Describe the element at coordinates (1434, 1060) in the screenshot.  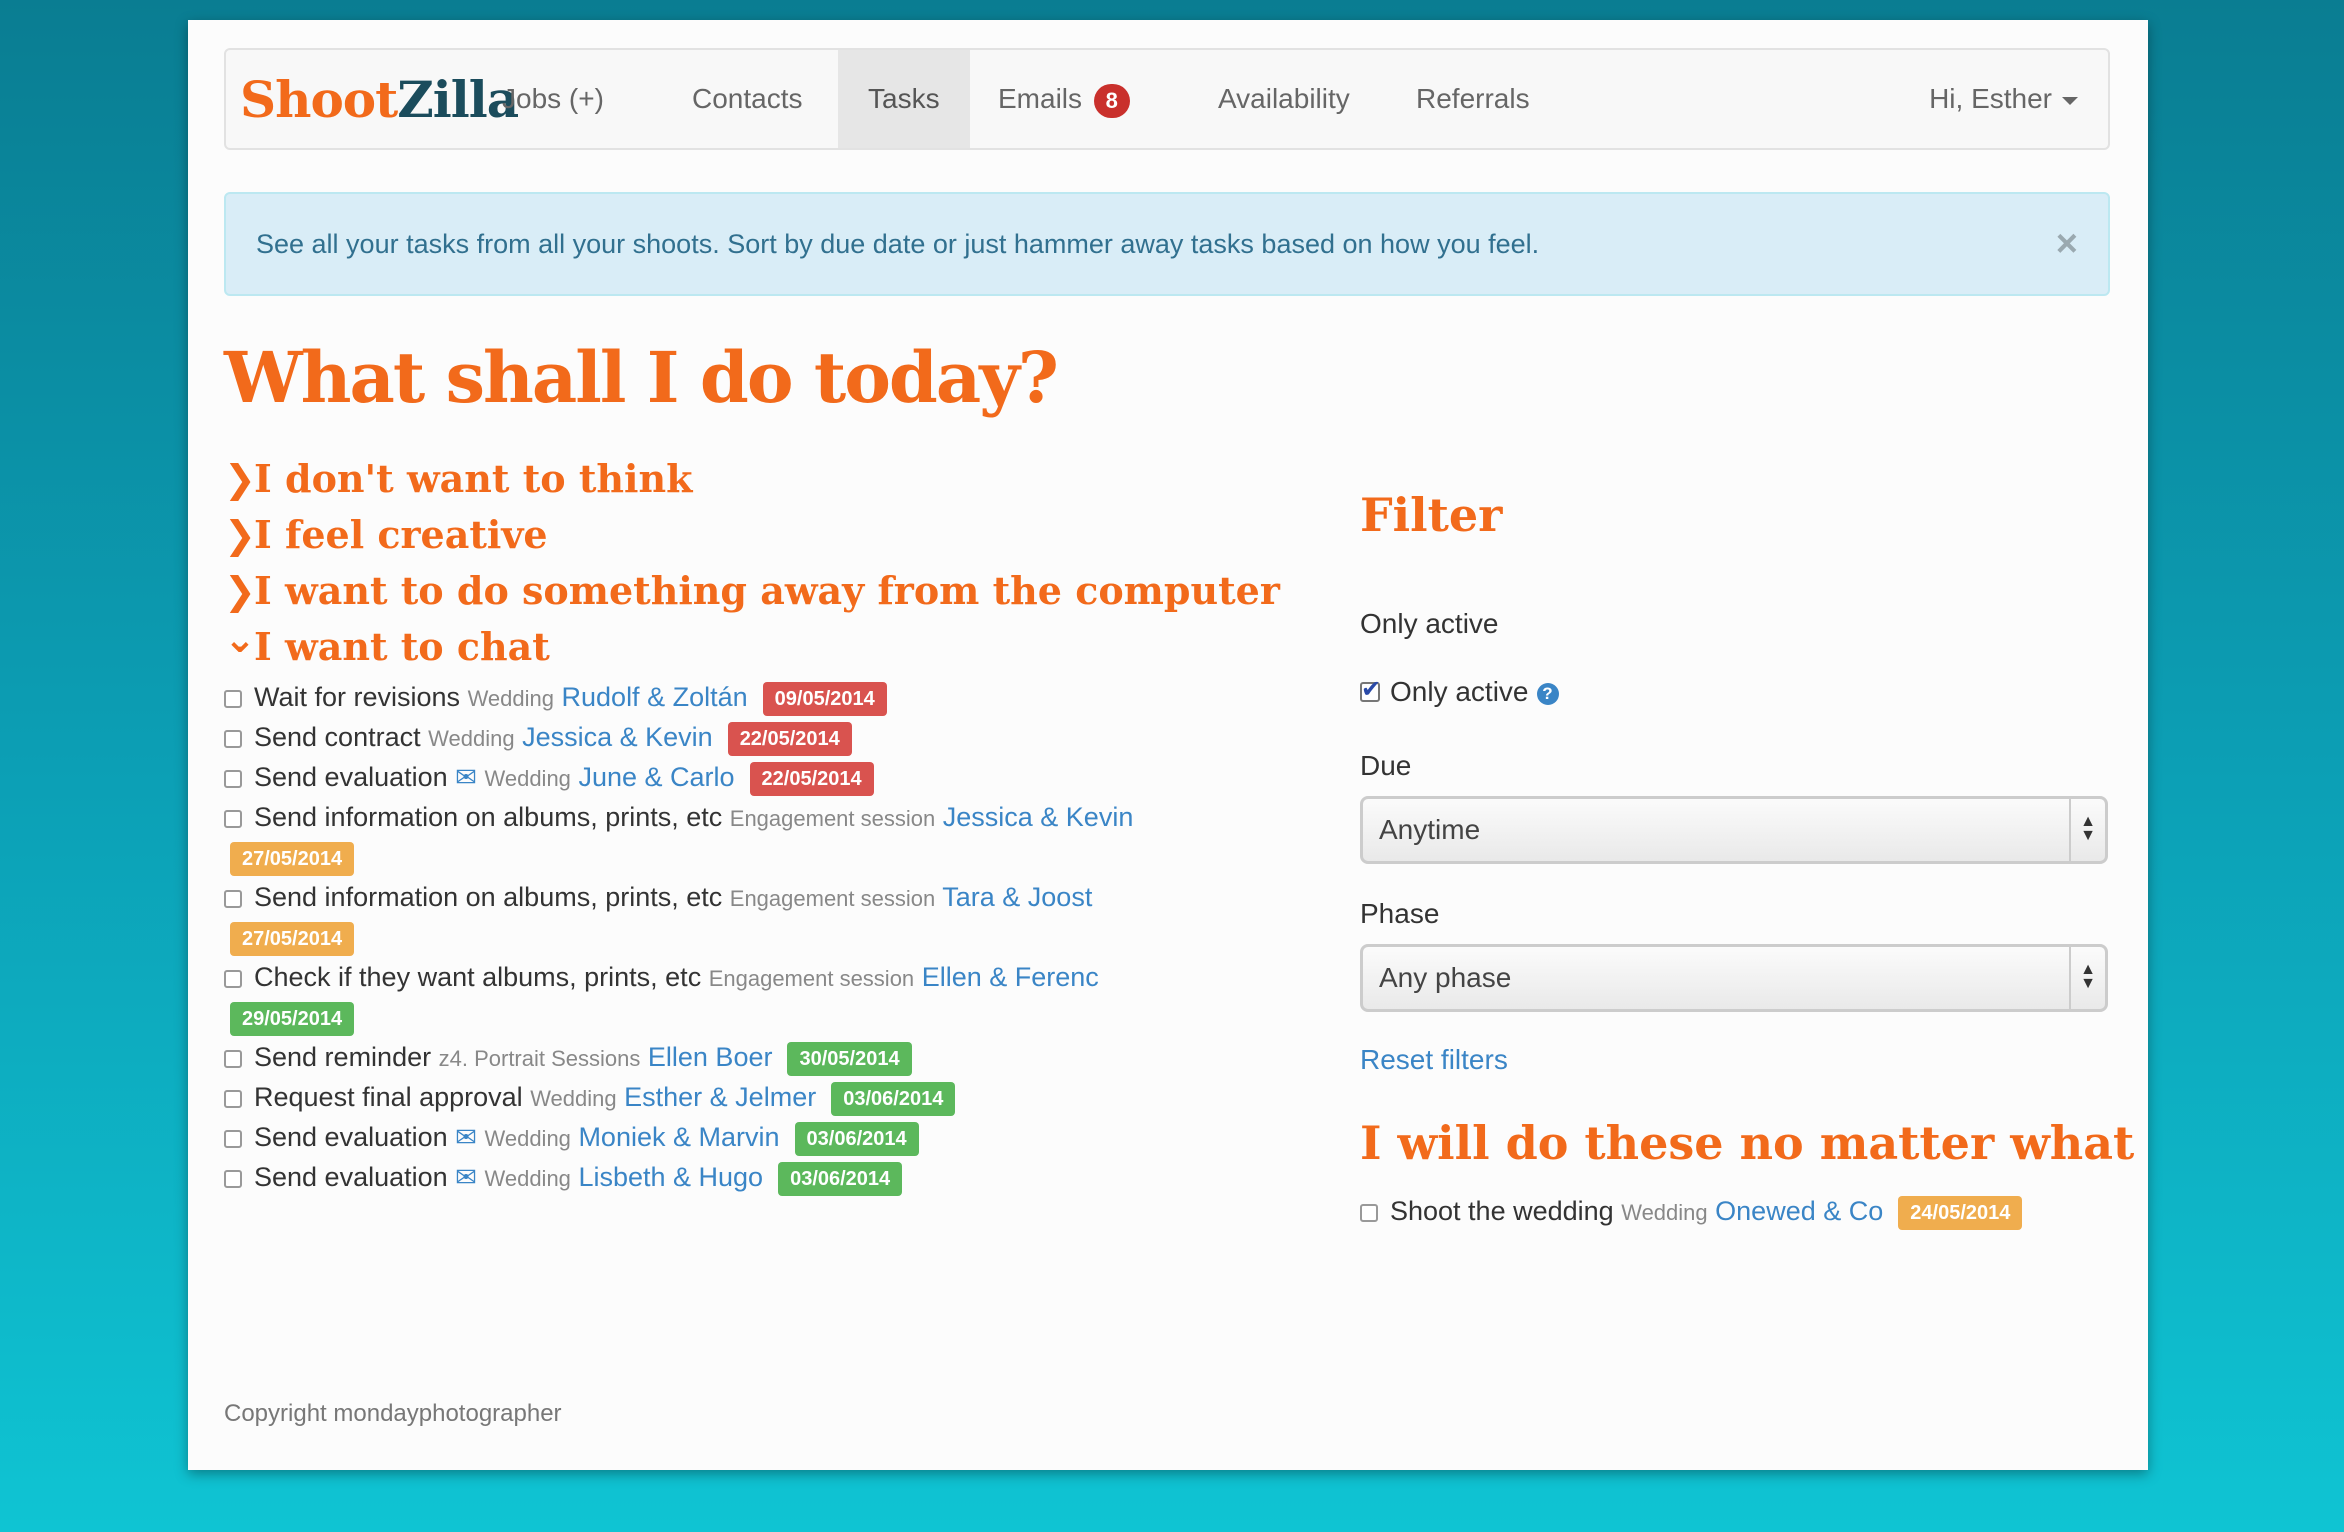
I see `reset-filters-link: Reset filters` at that location.